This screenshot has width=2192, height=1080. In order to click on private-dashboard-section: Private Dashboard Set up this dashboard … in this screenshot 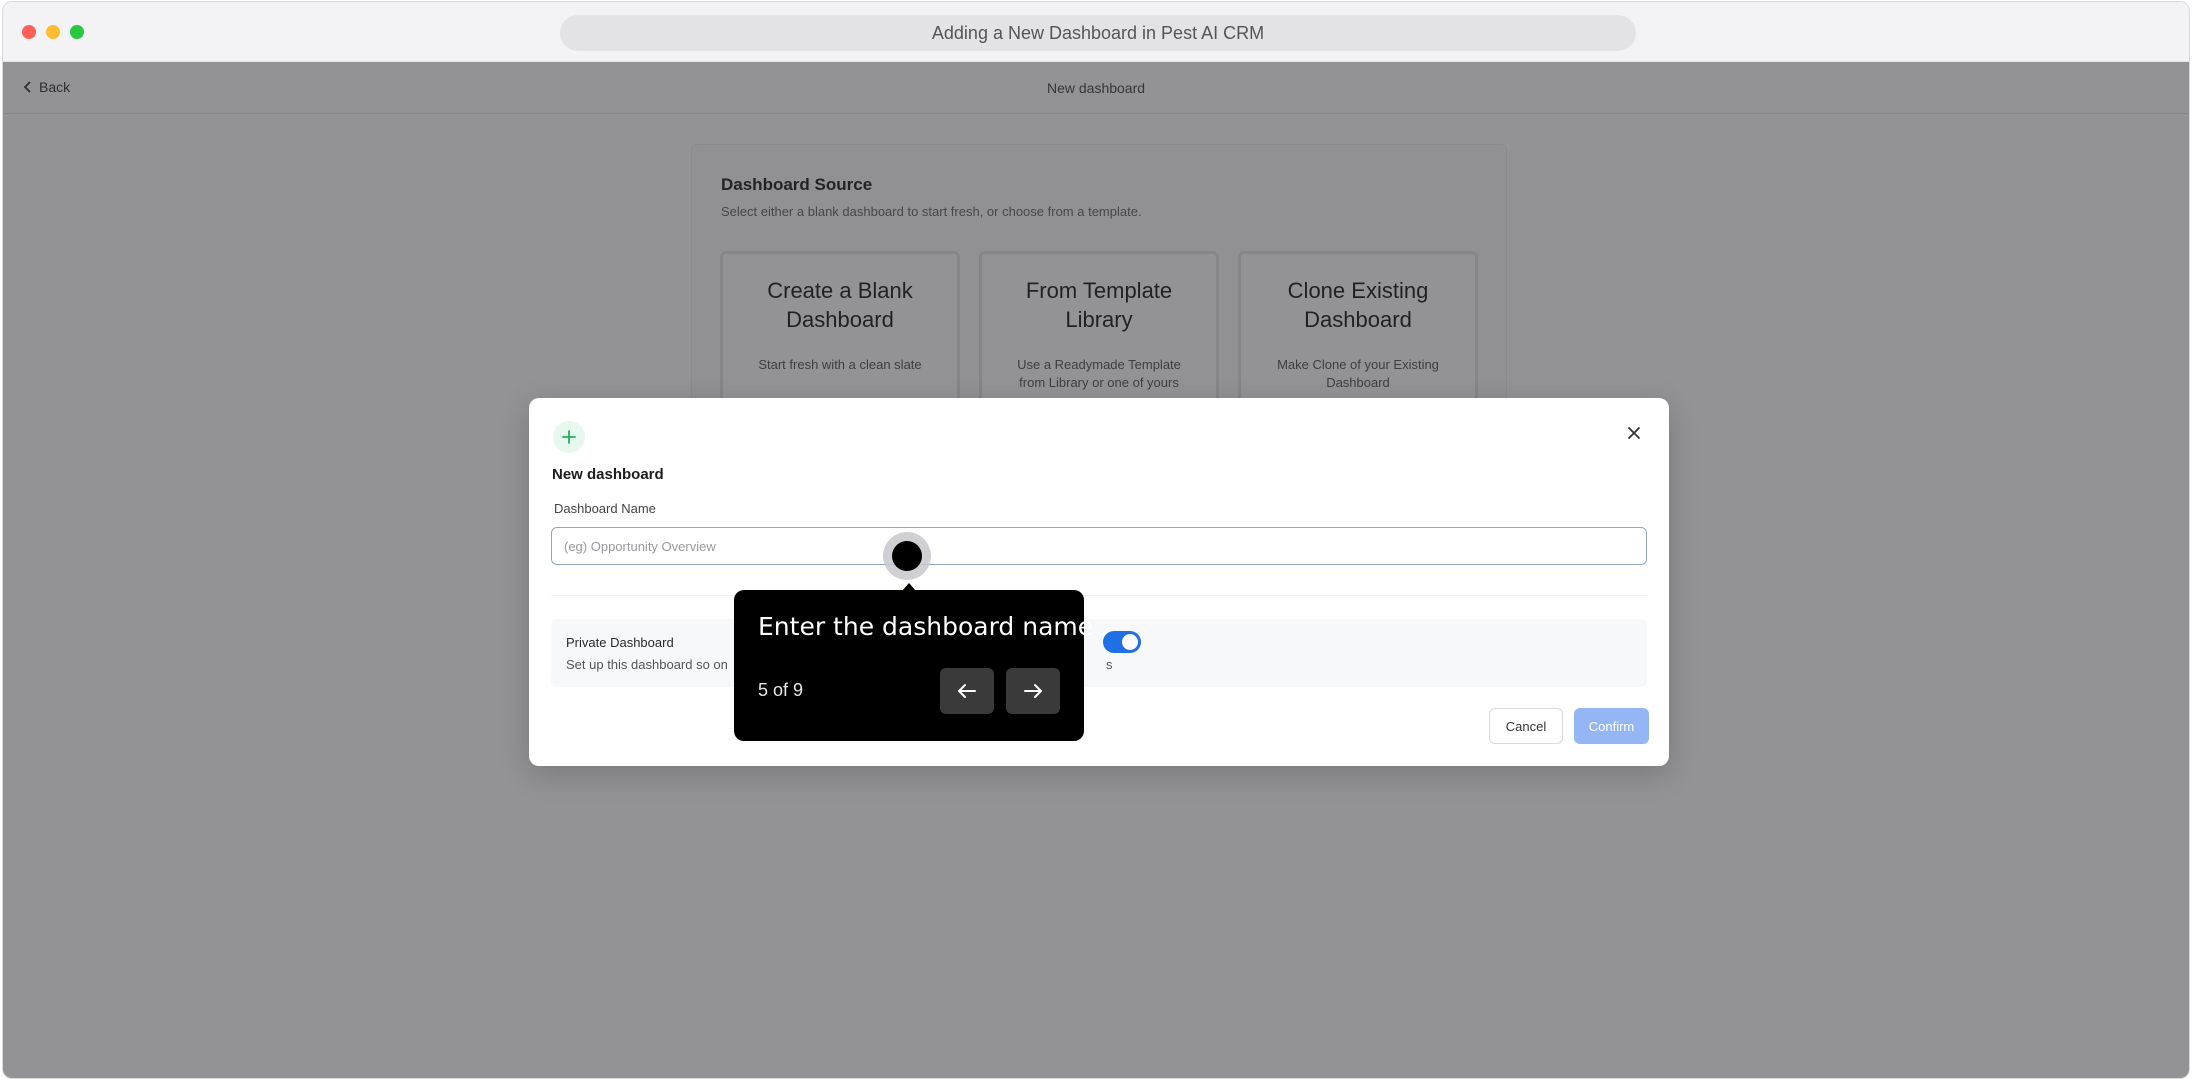, I will do `click(1099, 653)`.